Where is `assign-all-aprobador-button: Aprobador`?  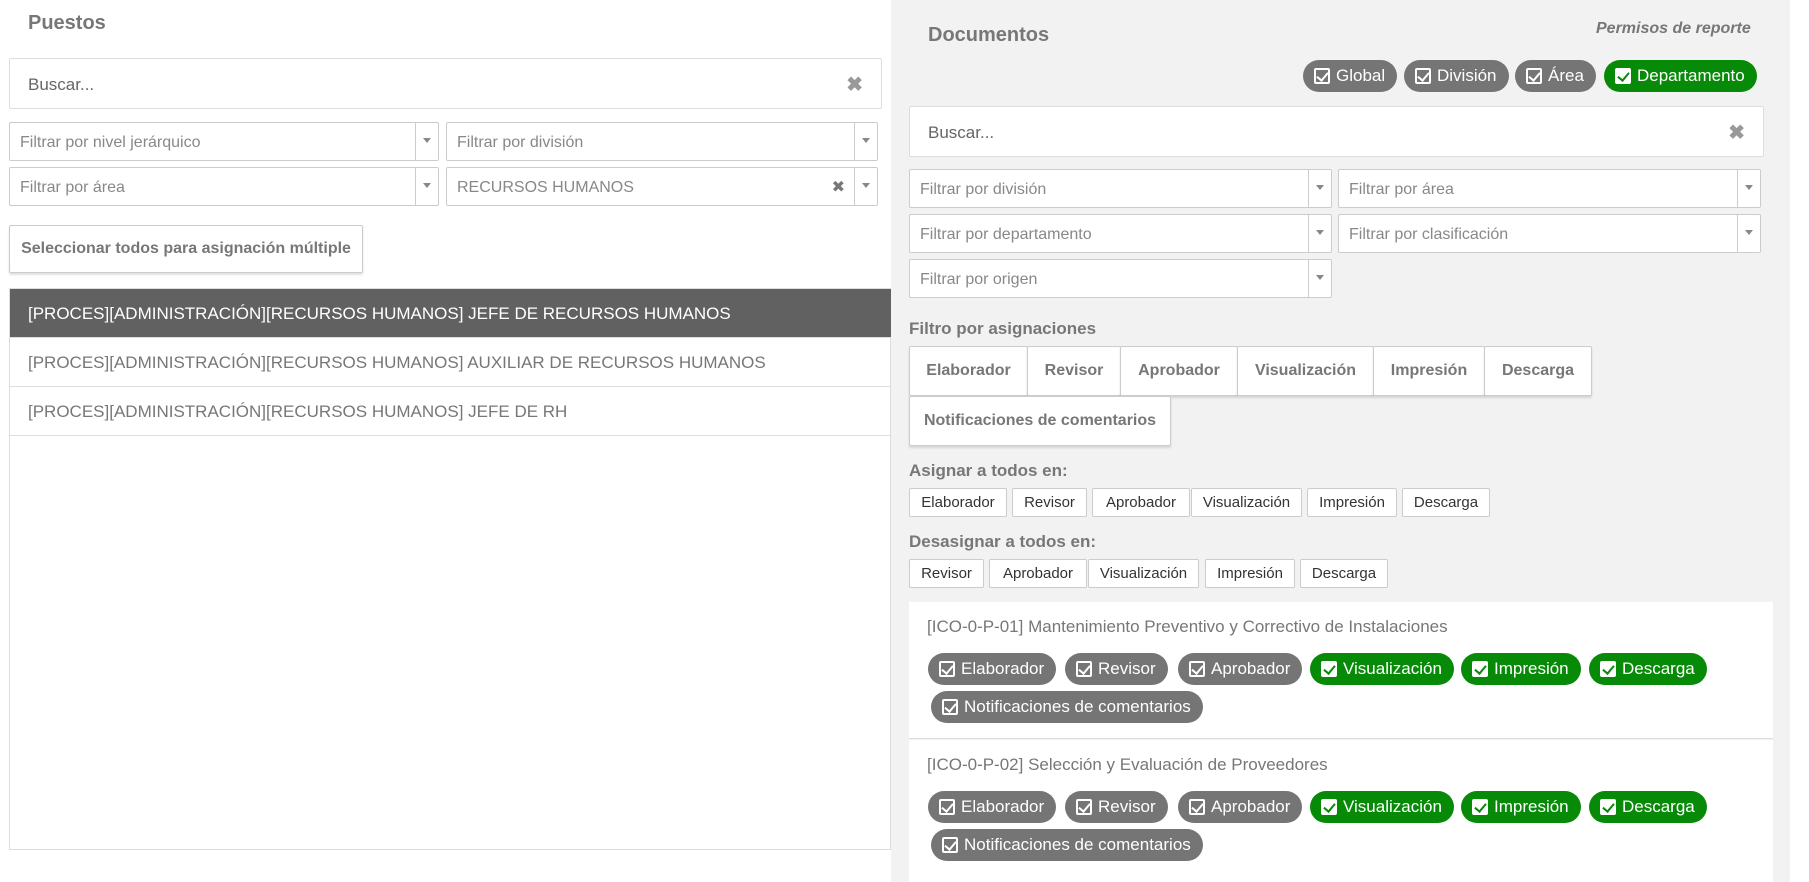
assign-all-aprobador-button: Aprobador is located at coordinates (1141, 502).